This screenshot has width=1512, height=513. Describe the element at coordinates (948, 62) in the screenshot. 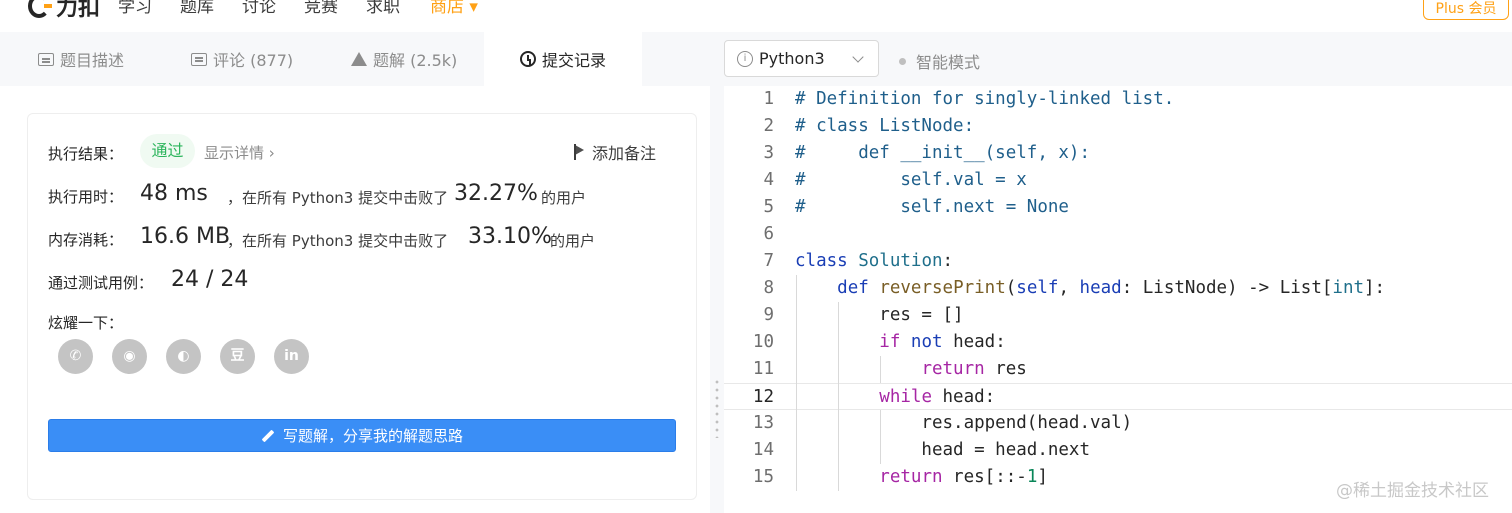

I see `smart-mode-label: 智能模式` at that location.